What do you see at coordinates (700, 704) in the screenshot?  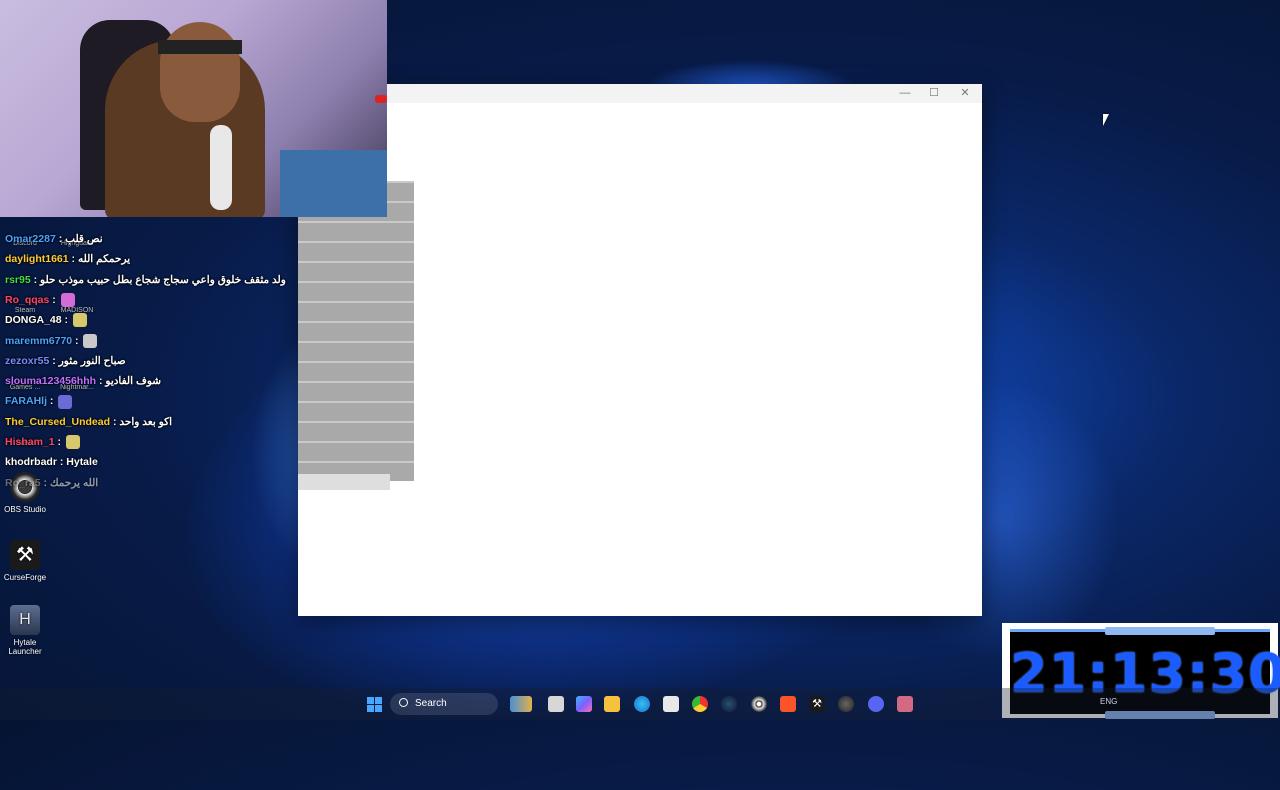 I see `chrome-icon` at bounding box center [700, 704].